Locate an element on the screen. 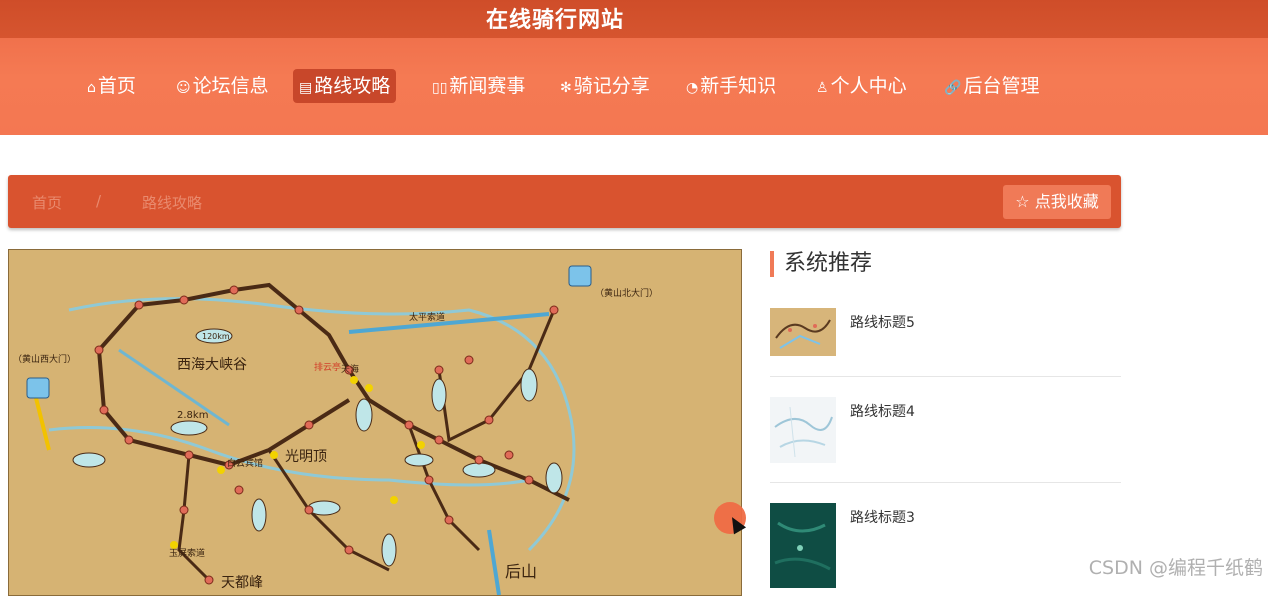 The width and height of the screenshot is (1268, 596). map-label-guangming: 光明顶 is located at coordinates (306, 457).